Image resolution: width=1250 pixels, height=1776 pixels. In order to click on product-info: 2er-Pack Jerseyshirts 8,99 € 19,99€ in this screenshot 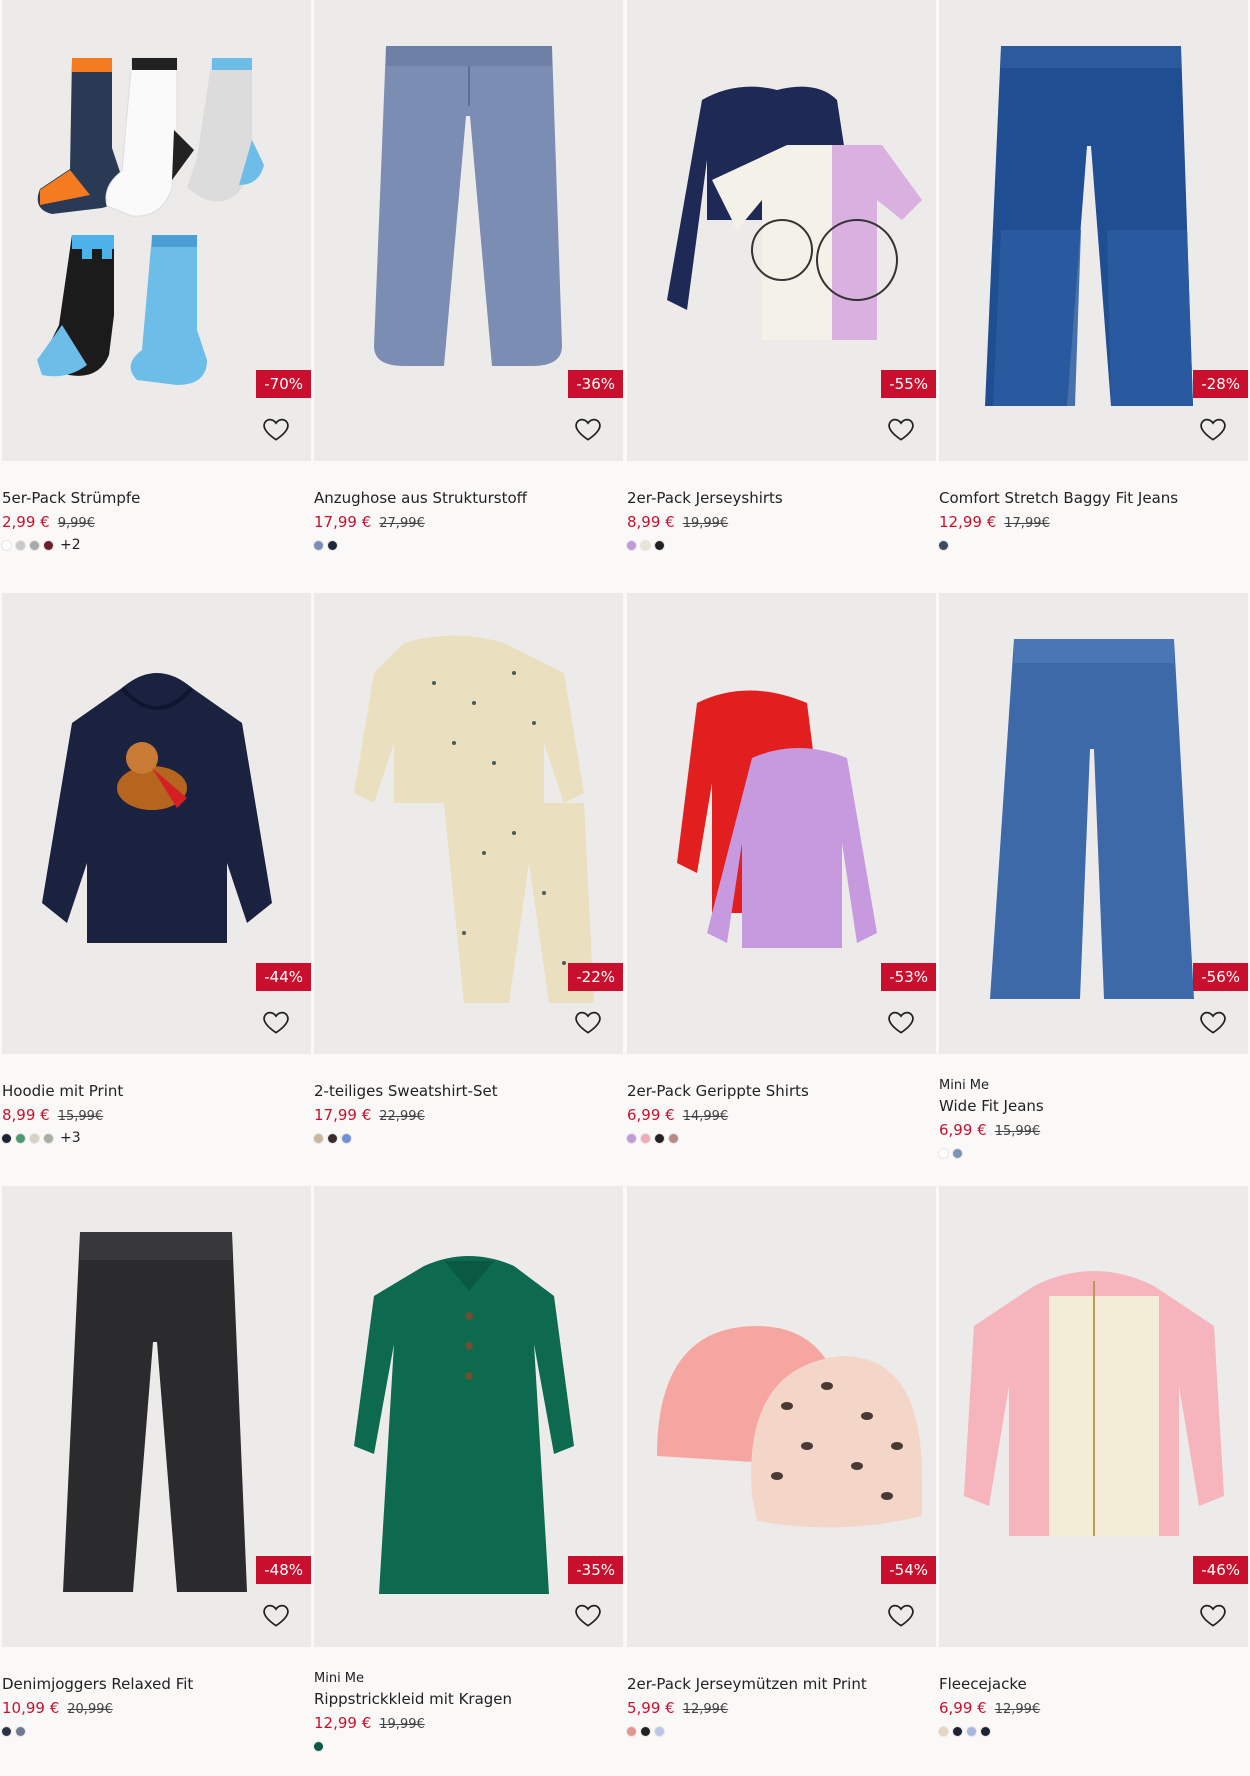, I will do `click(781, 520)`.